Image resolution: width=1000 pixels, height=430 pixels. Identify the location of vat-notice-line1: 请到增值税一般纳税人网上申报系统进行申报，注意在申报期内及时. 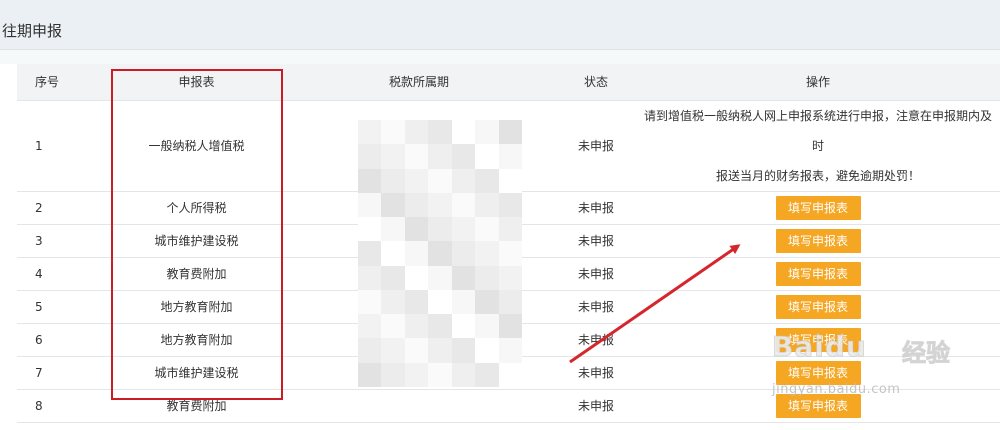
(817, 130).